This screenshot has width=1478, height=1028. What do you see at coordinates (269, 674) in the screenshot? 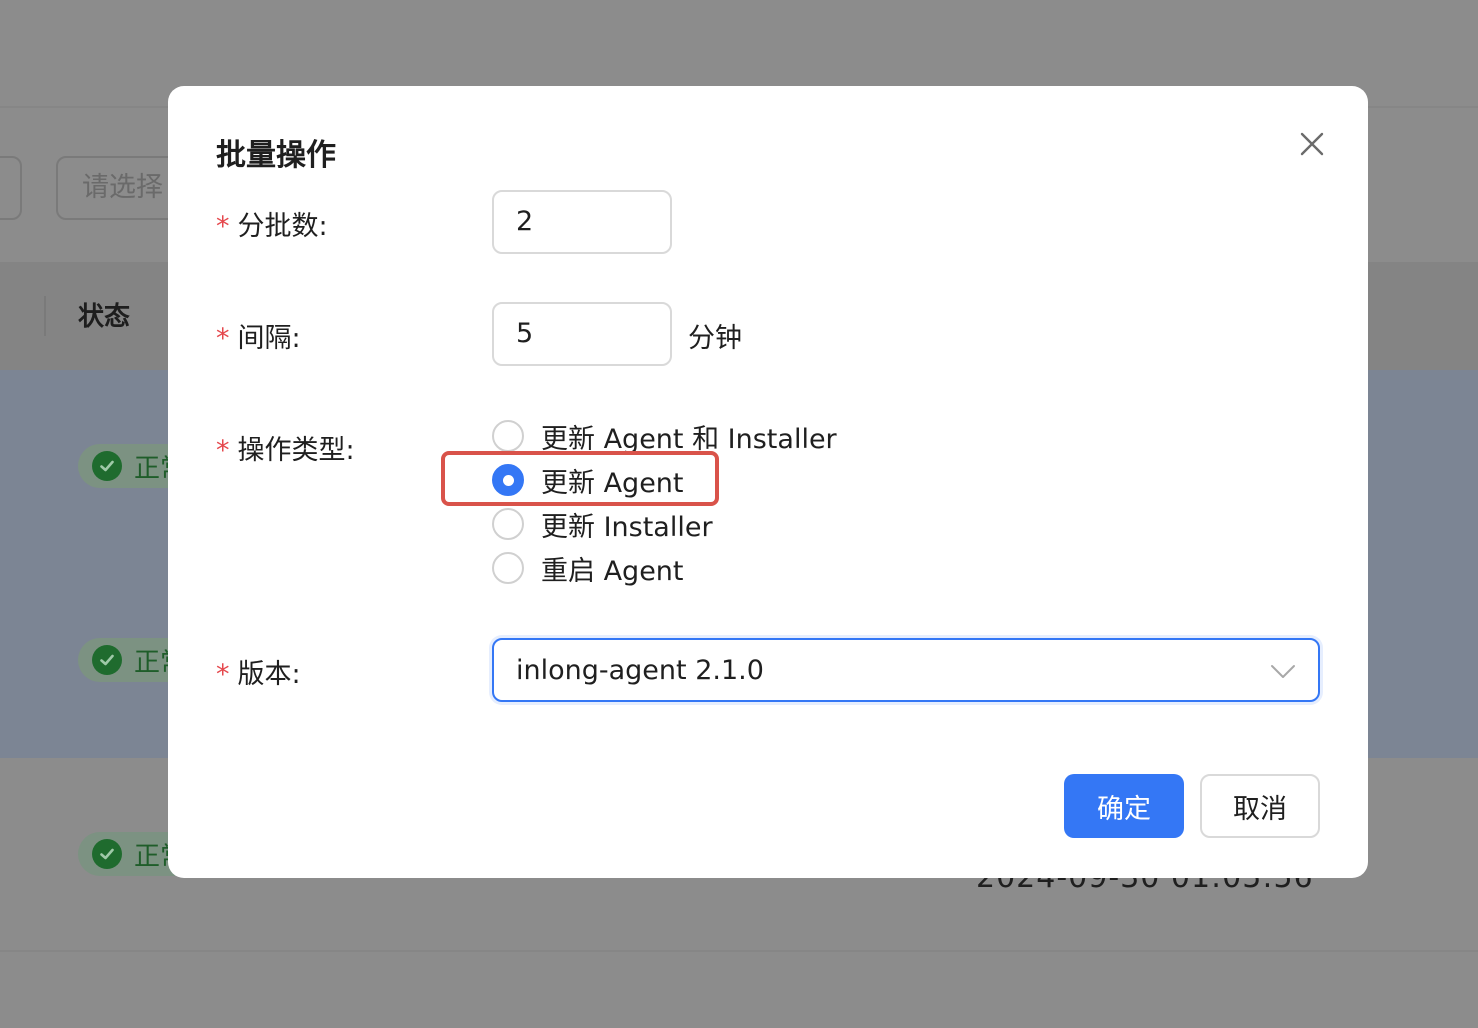
I see `version-label-text: 版本:` at bounding box center [269, 674].